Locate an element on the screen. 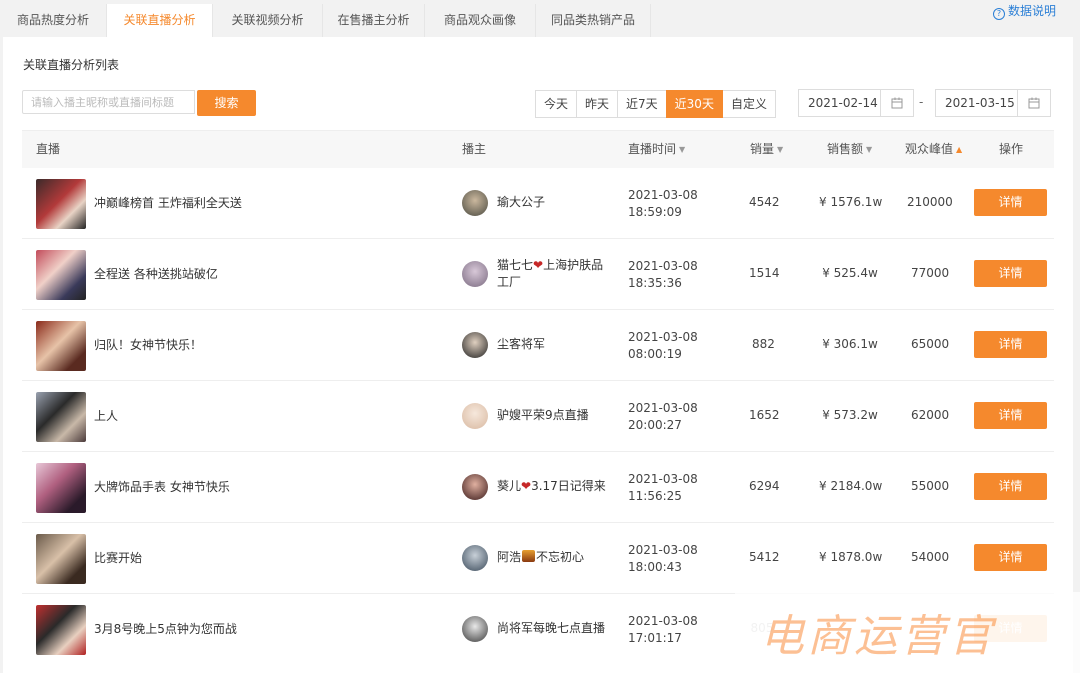 The image size is (1080, 673). help-label: 数据说明 is located at coordinates (1031, 11).